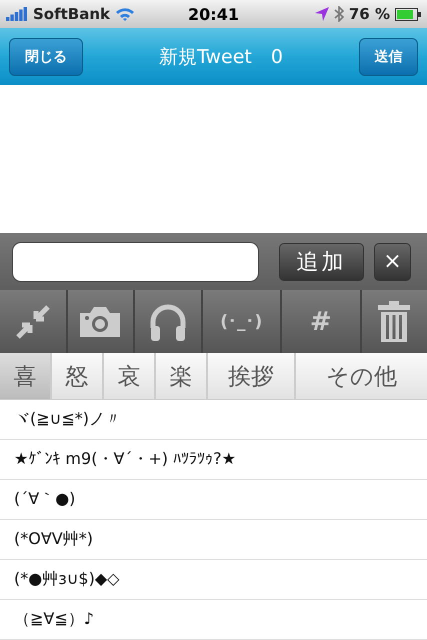 This screenshot has width=427, height=640. I want to click on headphones-icon, so click(168, 322).